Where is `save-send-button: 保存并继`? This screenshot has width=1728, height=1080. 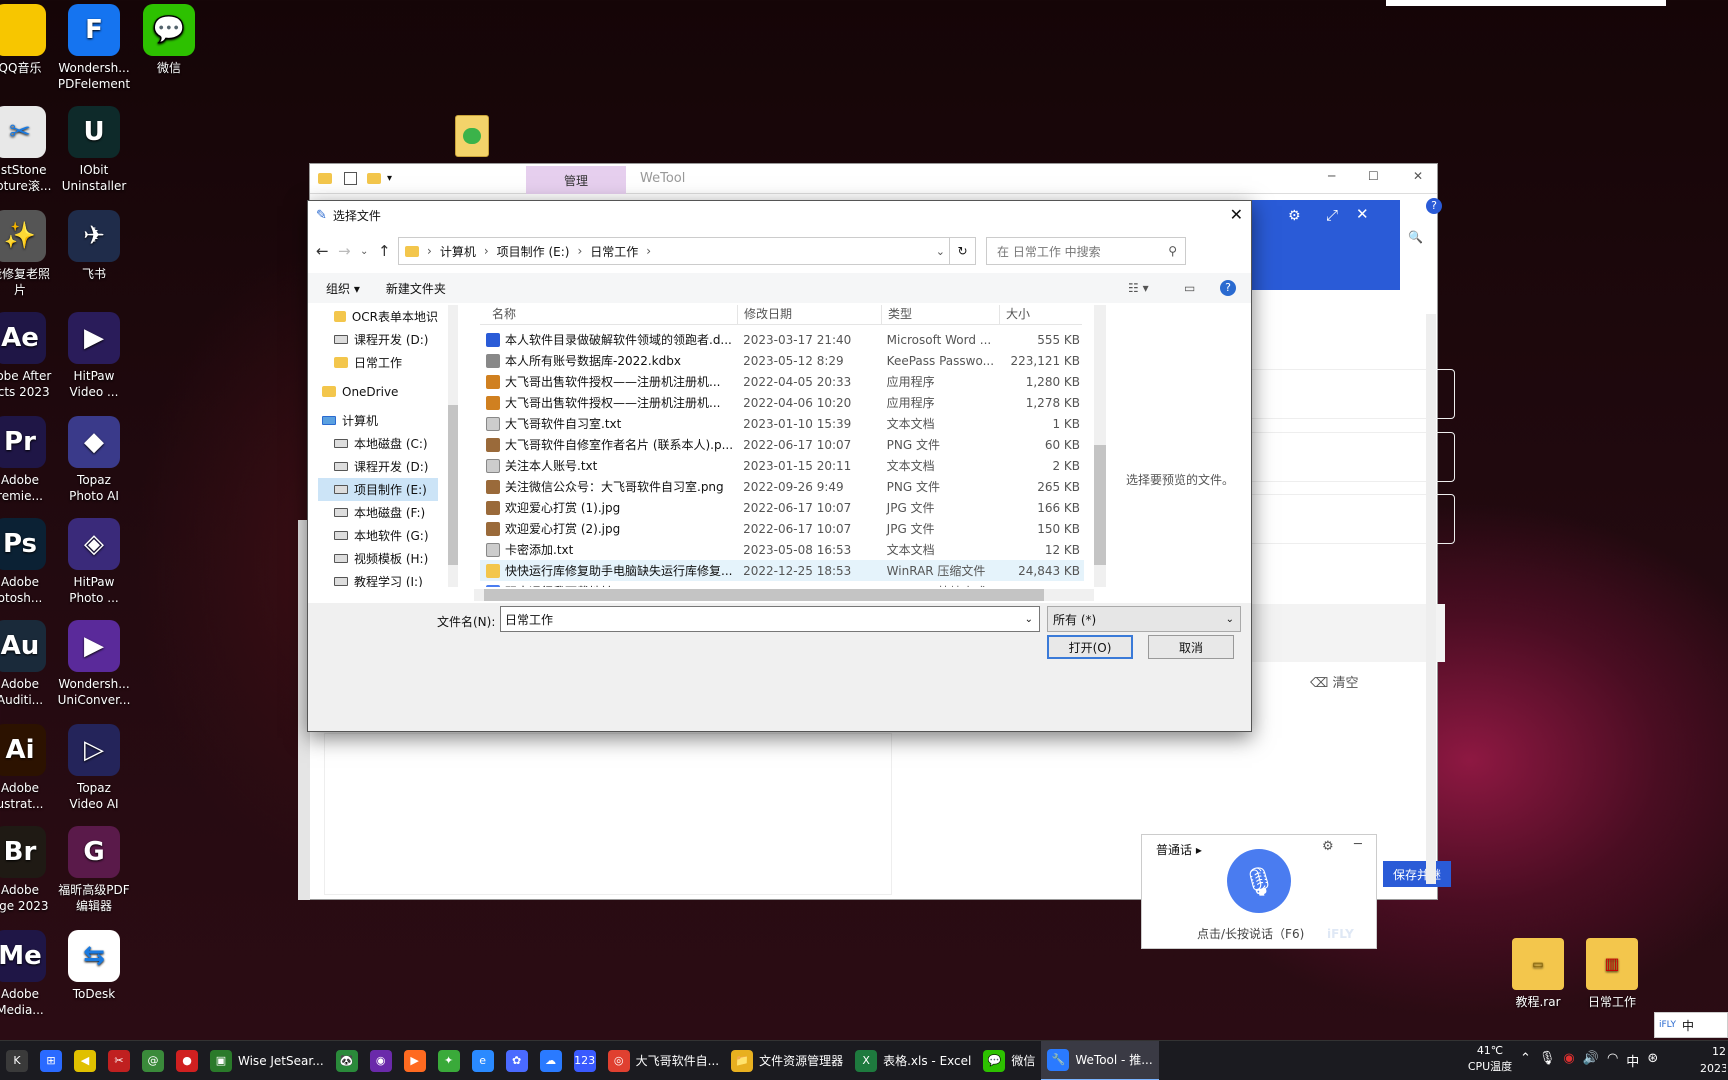 save-send-button: 保存并继 is located at coordinates (1417, 874).